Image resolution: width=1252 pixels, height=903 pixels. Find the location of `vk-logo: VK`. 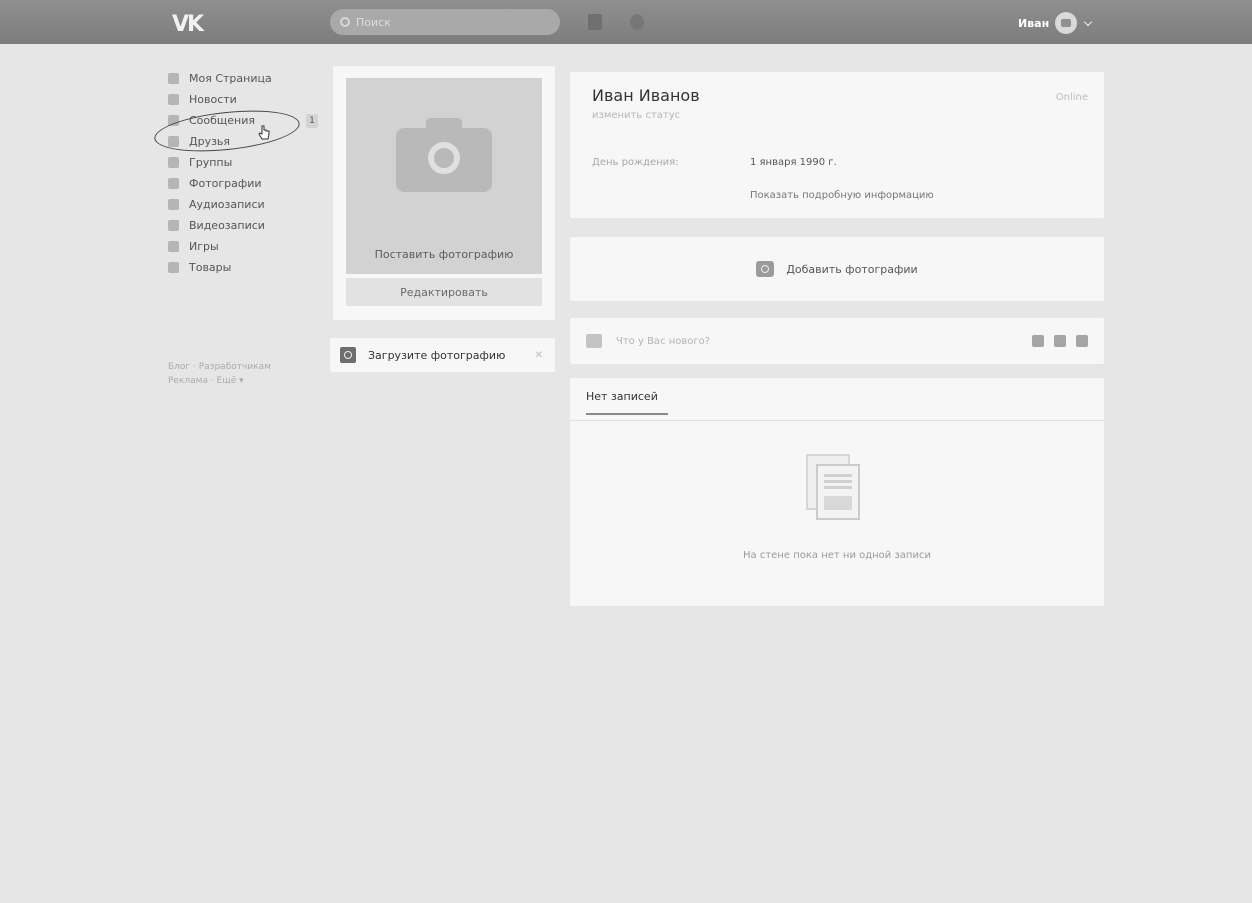

vk-logo: VK is located at coordinates (192, 24).